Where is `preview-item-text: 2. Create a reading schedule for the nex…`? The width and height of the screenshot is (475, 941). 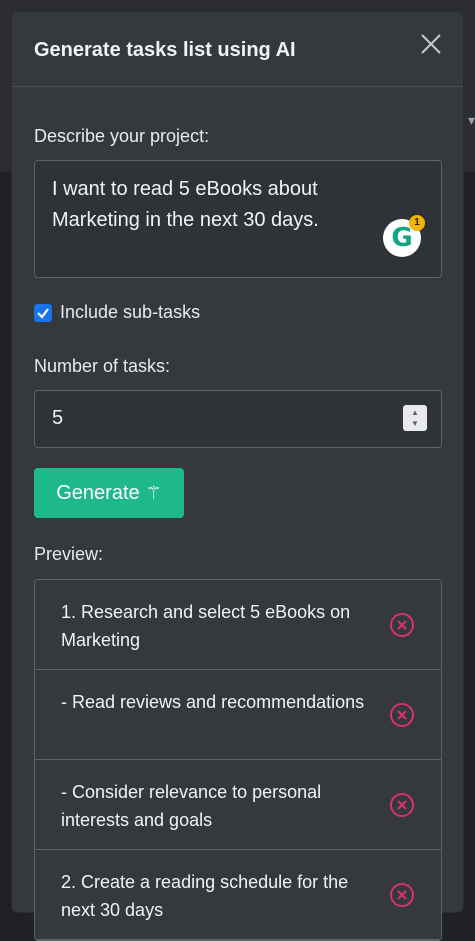 preview-item-text: 2. Create a reading schedule for the nex… is located at coordinates (216, 896).